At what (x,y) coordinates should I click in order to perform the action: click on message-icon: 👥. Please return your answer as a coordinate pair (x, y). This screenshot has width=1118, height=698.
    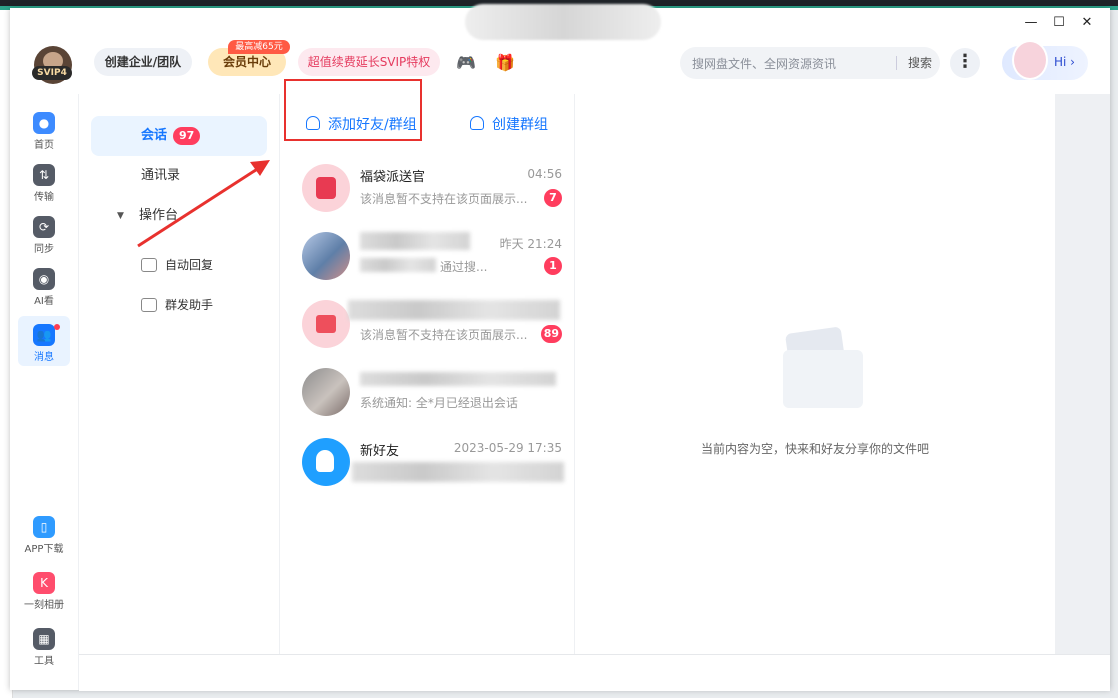
    Looking at the image, I should click on (44, 335).